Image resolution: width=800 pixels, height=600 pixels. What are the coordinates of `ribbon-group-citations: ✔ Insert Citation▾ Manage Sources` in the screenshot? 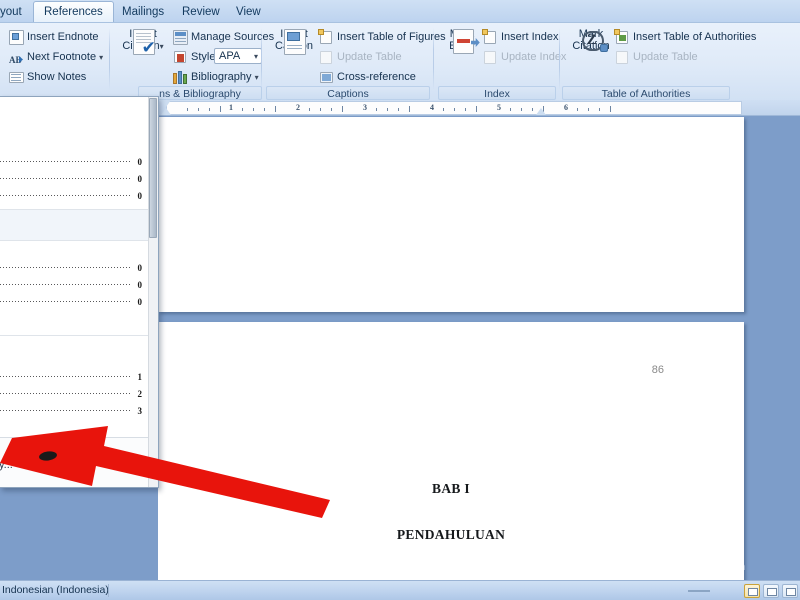 It's located at (192, 62).